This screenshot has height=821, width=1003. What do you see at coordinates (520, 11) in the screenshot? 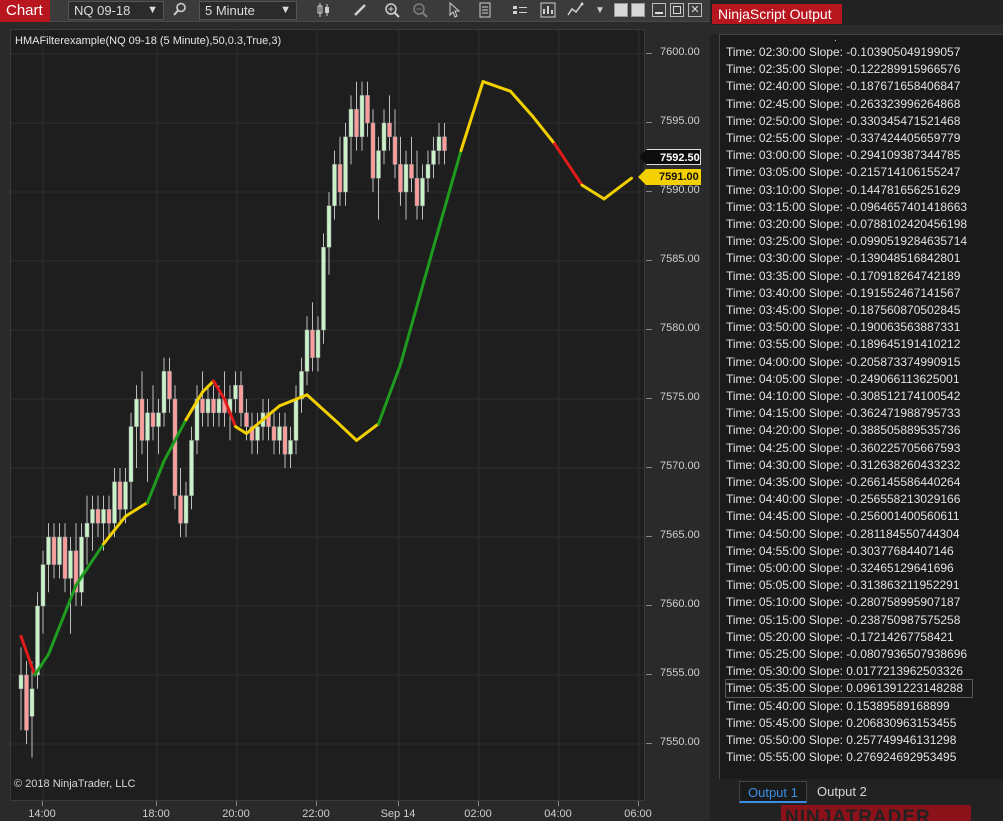
I see `data-box-icon` at bounding box center [520, 11].